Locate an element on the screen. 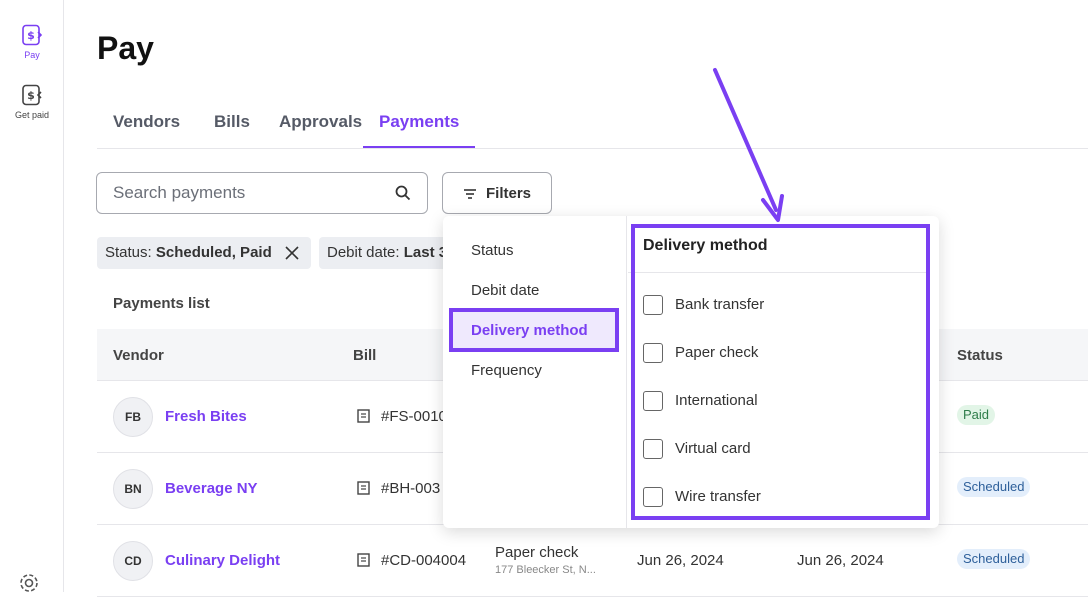 The height and width of the screenshot is (597, 1088). sidebar-item-pay: $ Pay is located at coordinates (32, 42).